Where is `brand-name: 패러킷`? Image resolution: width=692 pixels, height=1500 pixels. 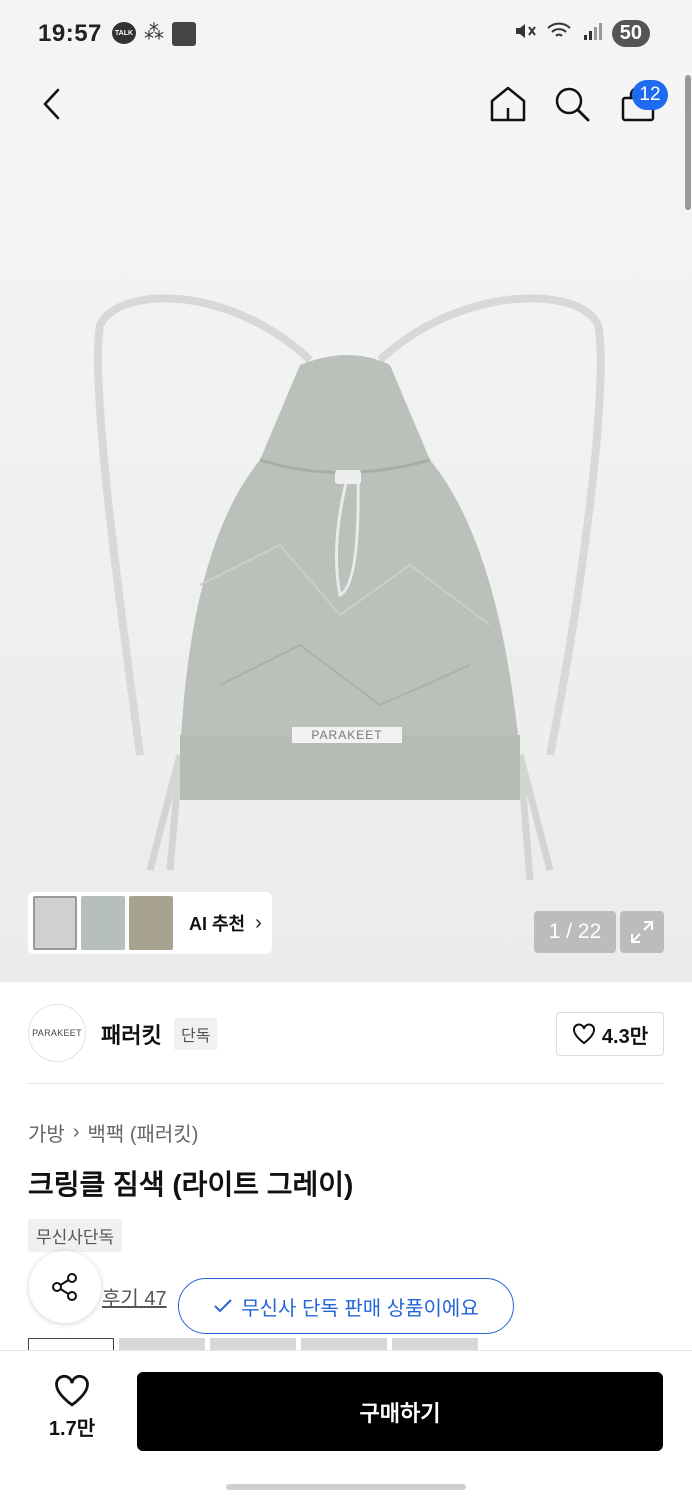
brand-name: 패러킷 is located at coordinates (131, 1034).